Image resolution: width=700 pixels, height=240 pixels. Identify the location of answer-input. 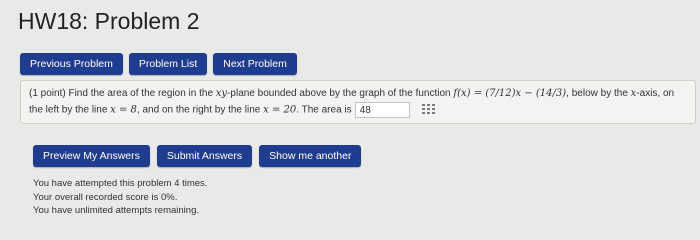
(382, 110).